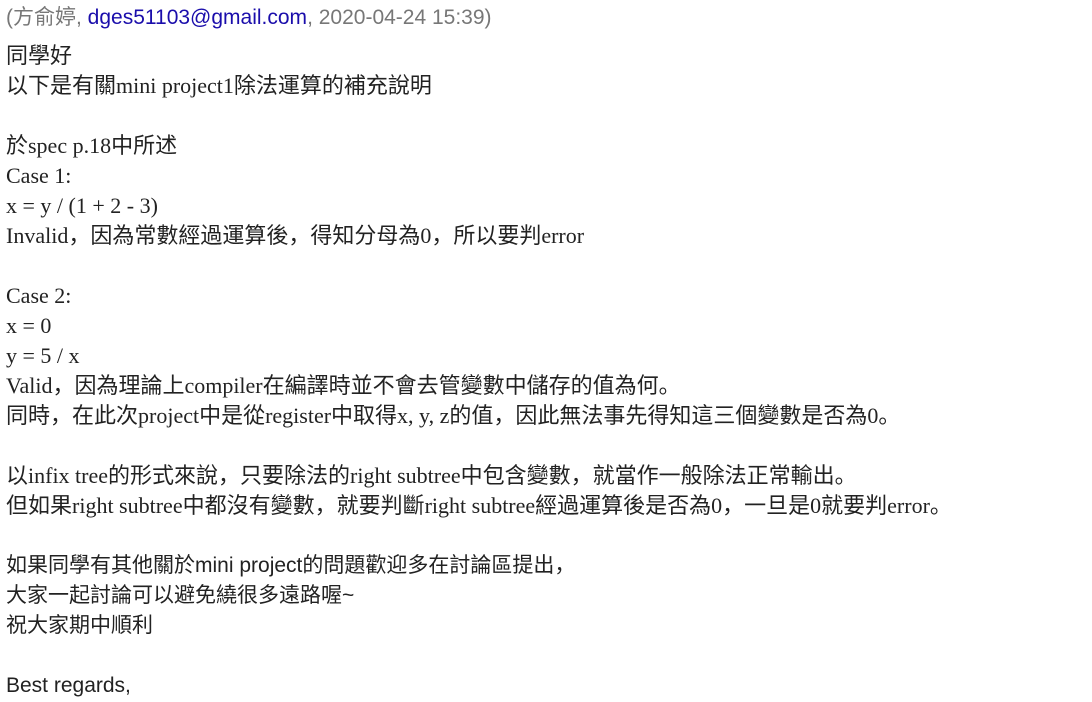 The width and height of the screenshot is (1092, 702). What do you see at coordinates (401, 17) in the screenshot?
I see `message-datetime: 2020-04-24 15:39` at bounding box center [401, 17].